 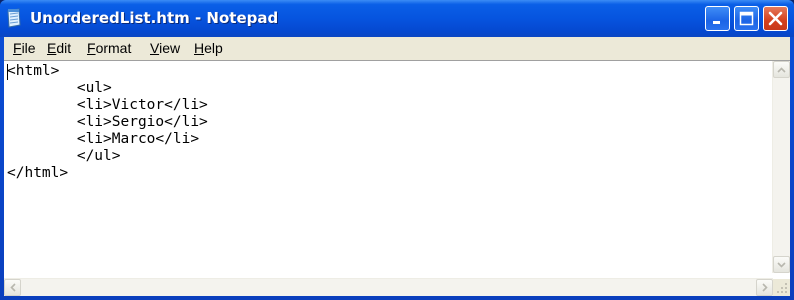 What do you see at coordinates (199, 48) in the screenshot?
I see `menu-help-mnemonic: H` at bounding box center [199, 48].